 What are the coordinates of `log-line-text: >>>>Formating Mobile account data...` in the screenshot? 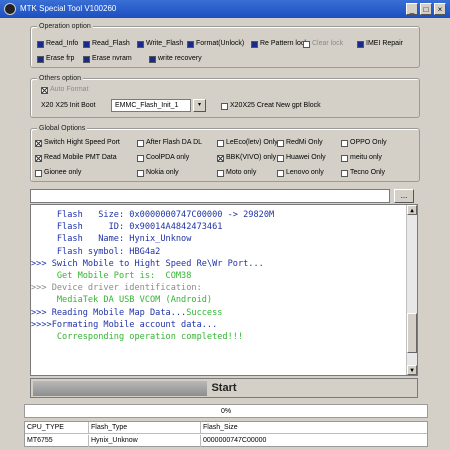 It's located at (124, 324).